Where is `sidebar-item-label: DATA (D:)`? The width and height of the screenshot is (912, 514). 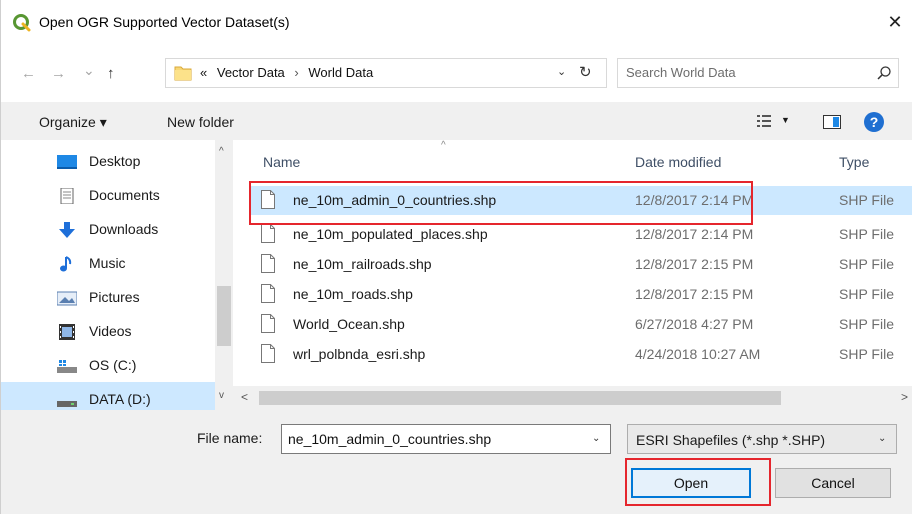 sidebar-item-label: DATA (D:) is located at coordinates (120, 399).